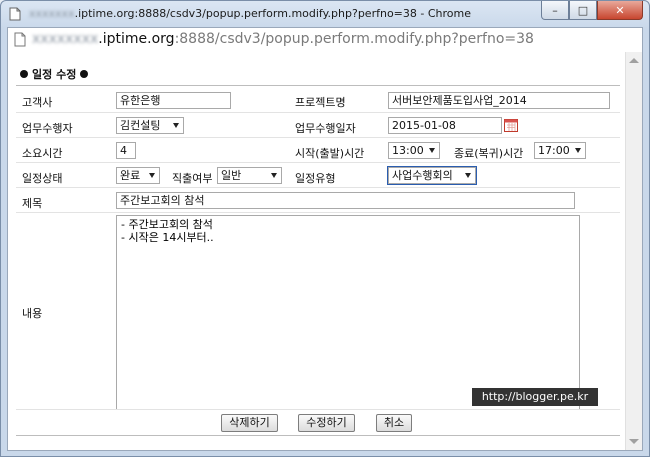 The height and width of the screenshot is (457, 650). What do you see at coordinates (126, 150) in the screenshot?
I see `duration-input: 4` at bounding box center [126, 150].